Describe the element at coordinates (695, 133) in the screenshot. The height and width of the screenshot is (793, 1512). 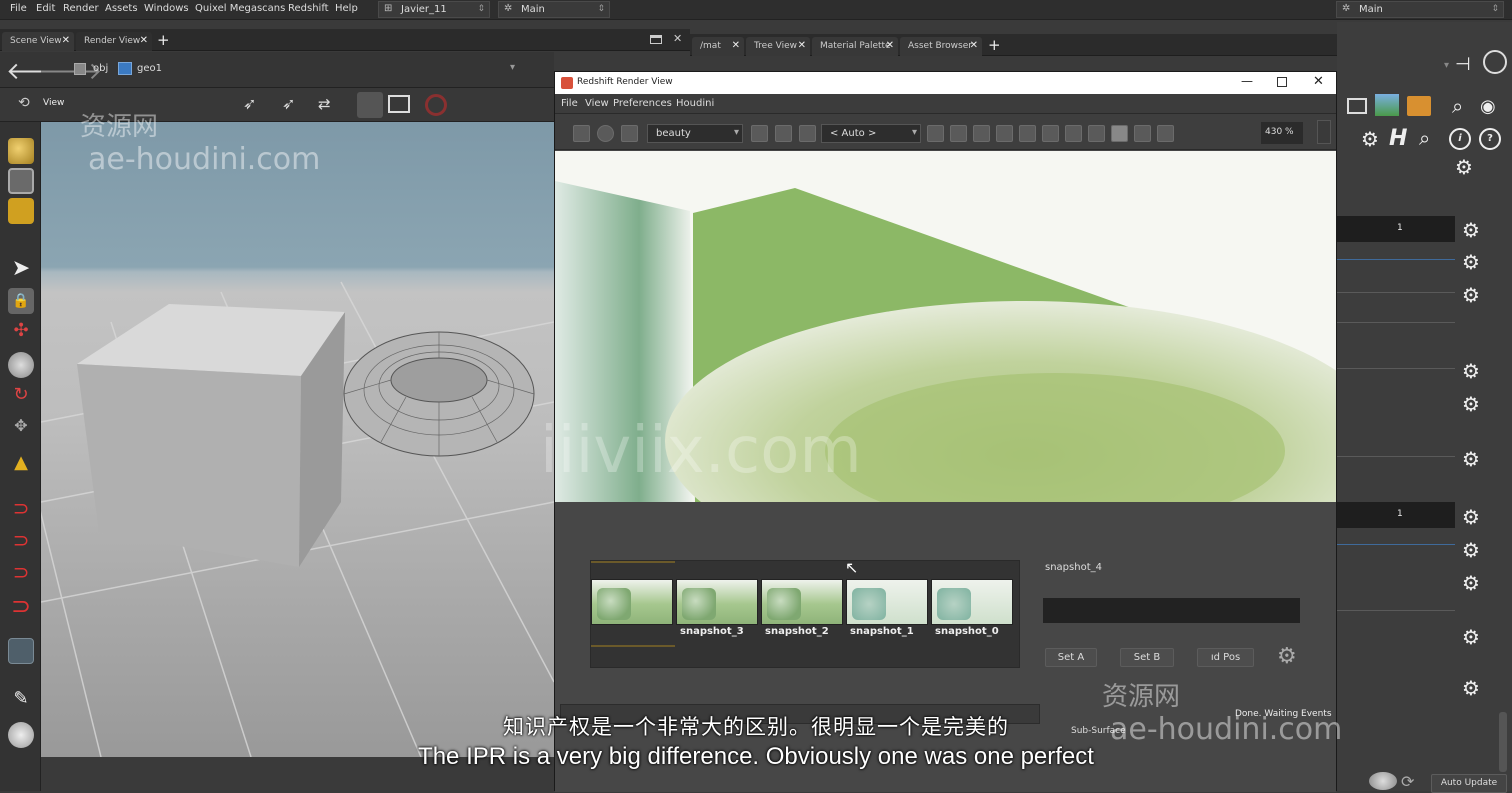
I see `aov-dropdown: beauty ▾` at that location.